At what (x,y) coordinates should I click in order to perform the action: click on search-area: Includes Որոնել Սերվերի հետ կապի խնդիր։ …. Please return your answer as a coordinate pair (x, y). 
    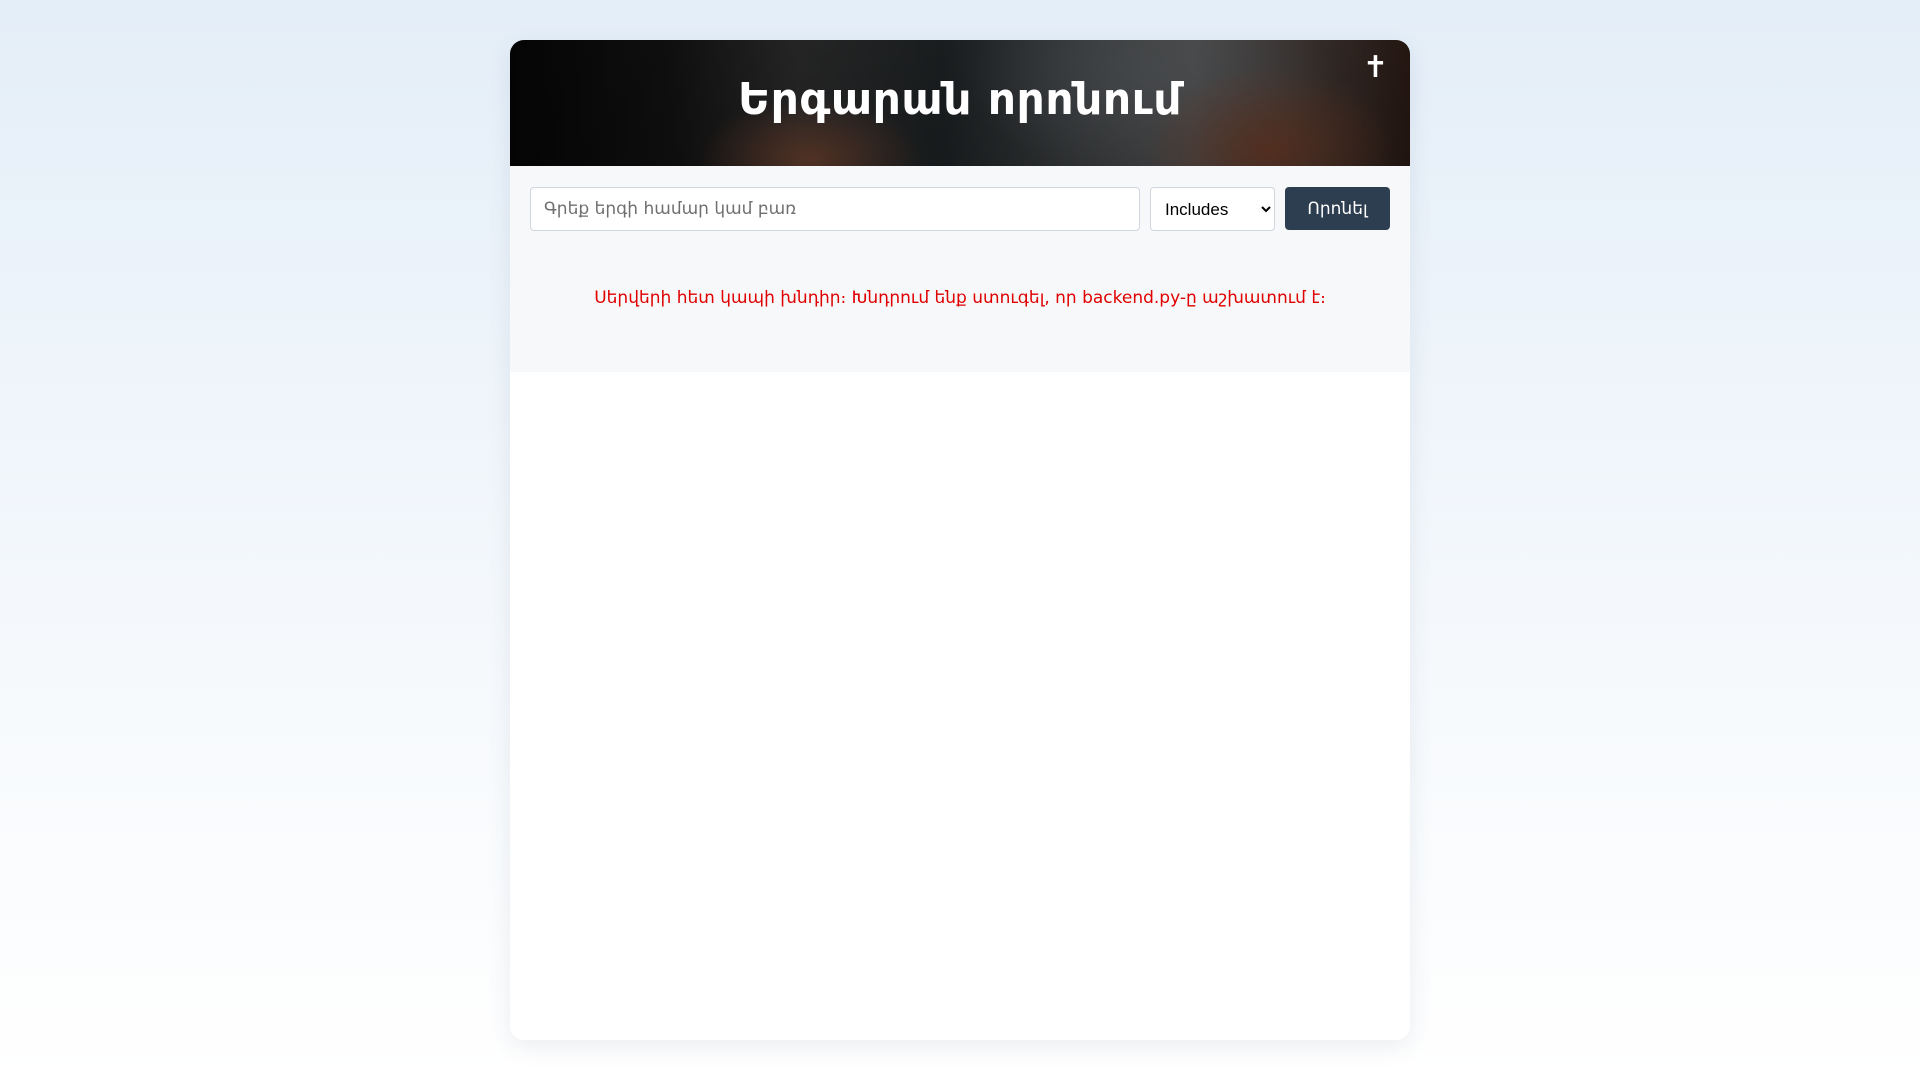
    Looking at the image, I should click on (960, 269).